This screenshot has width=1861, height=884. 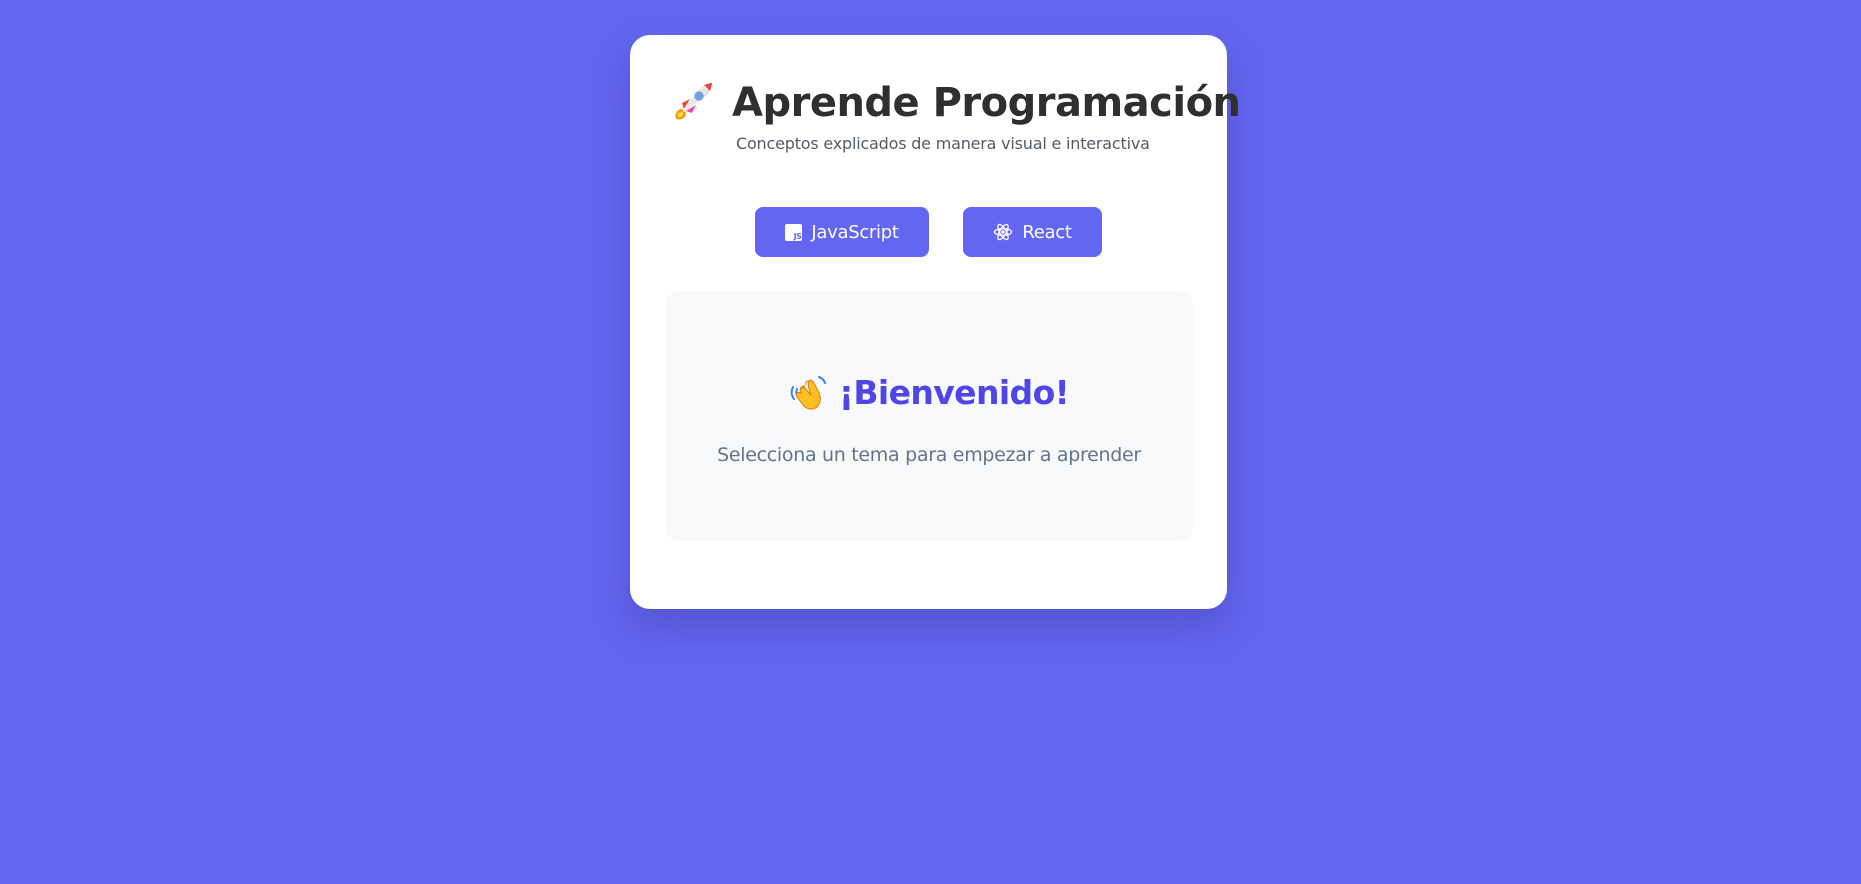 I want to click on js-icon: JS, so click(x=794, y=232).